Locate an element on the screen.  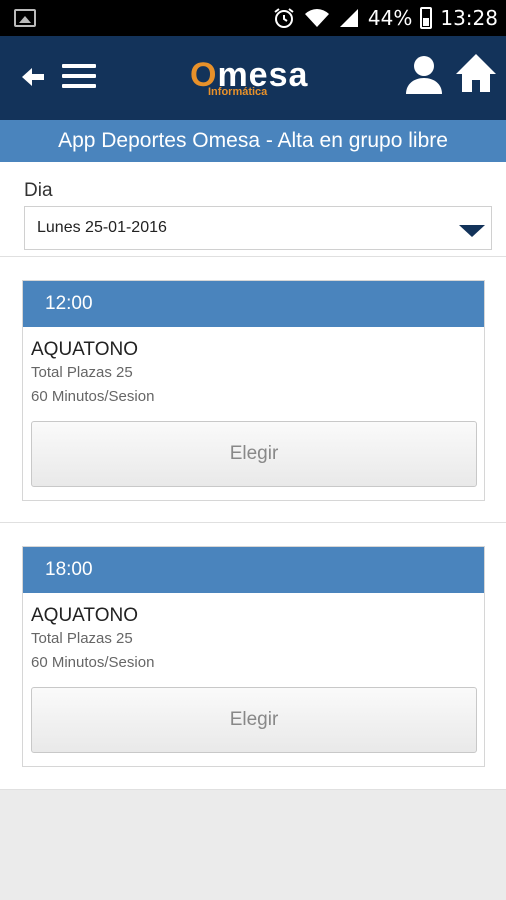
image-icon is located at coordinates (25, 18).